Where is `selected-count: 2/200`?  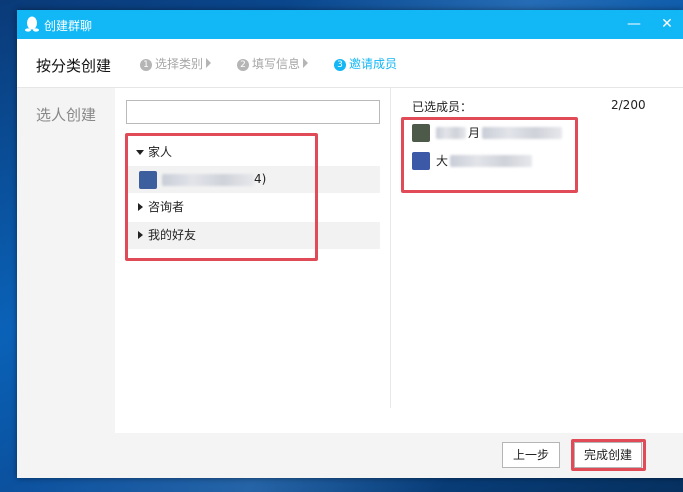 selected-count: 2/200 is located at coordinates (628, 105).